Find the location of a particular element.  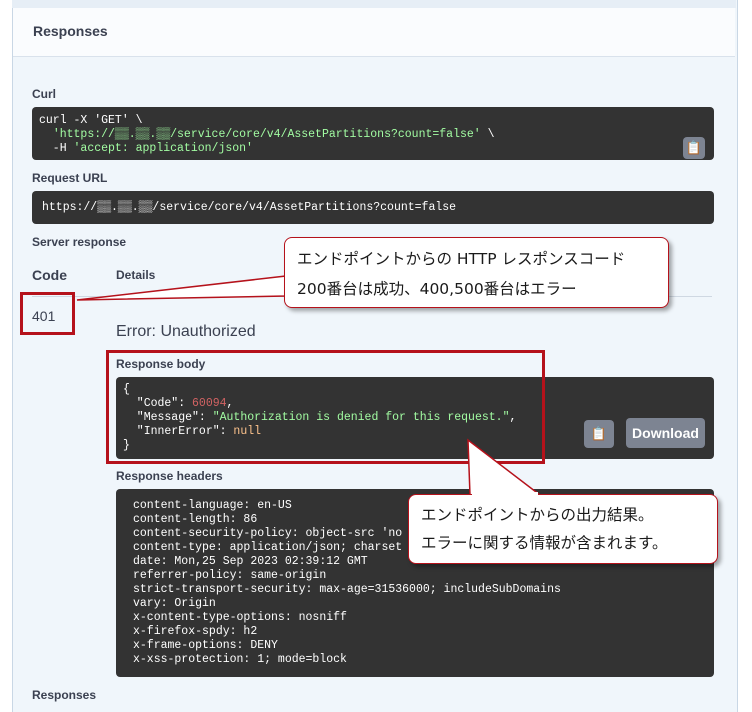

output-callout-line-1: エンドポイントからの出力結果。 is located at coordinates (537, 515).